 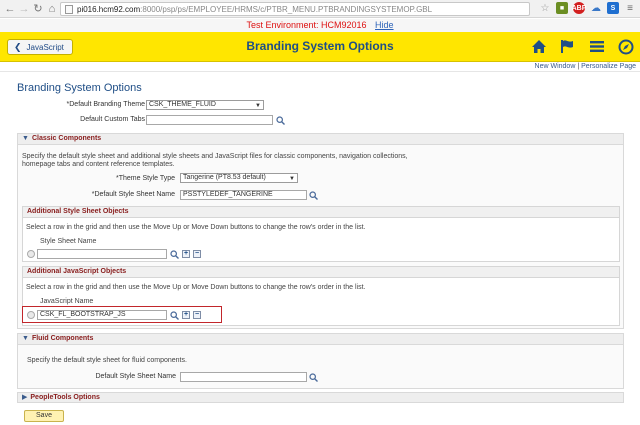 I want to click on peopletools-options-header: ▶ PeopleTools Options, so click(x=320, y=397).